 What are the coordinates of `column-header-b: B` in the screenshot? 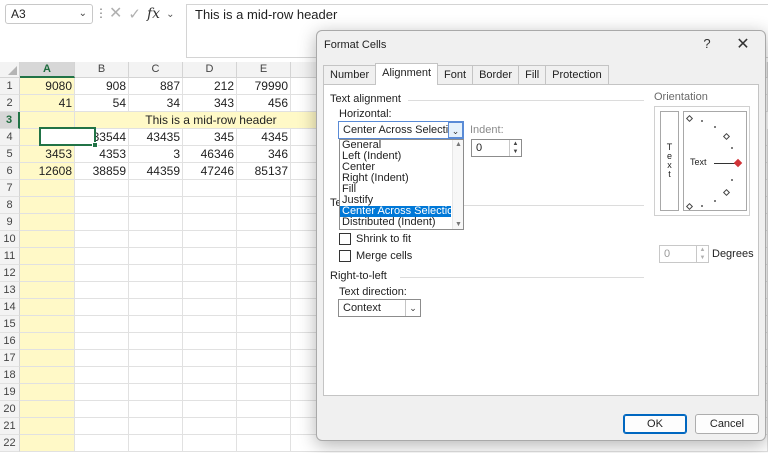 It's located at (102, 70).